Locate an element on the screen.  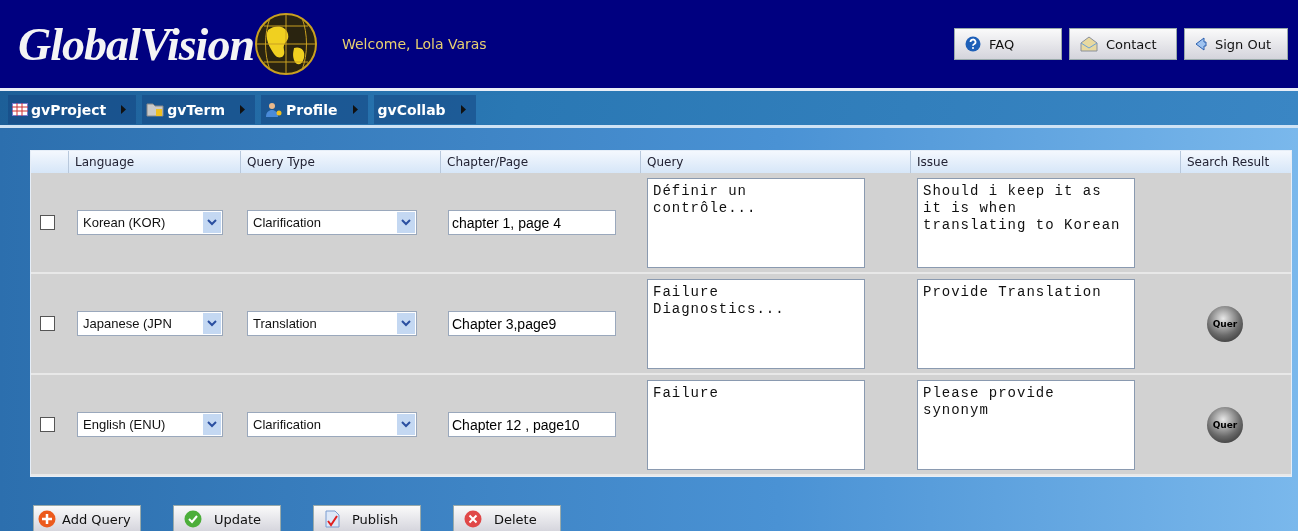
nav-menu-item: gvCollab is located at coordinates (424, 109).